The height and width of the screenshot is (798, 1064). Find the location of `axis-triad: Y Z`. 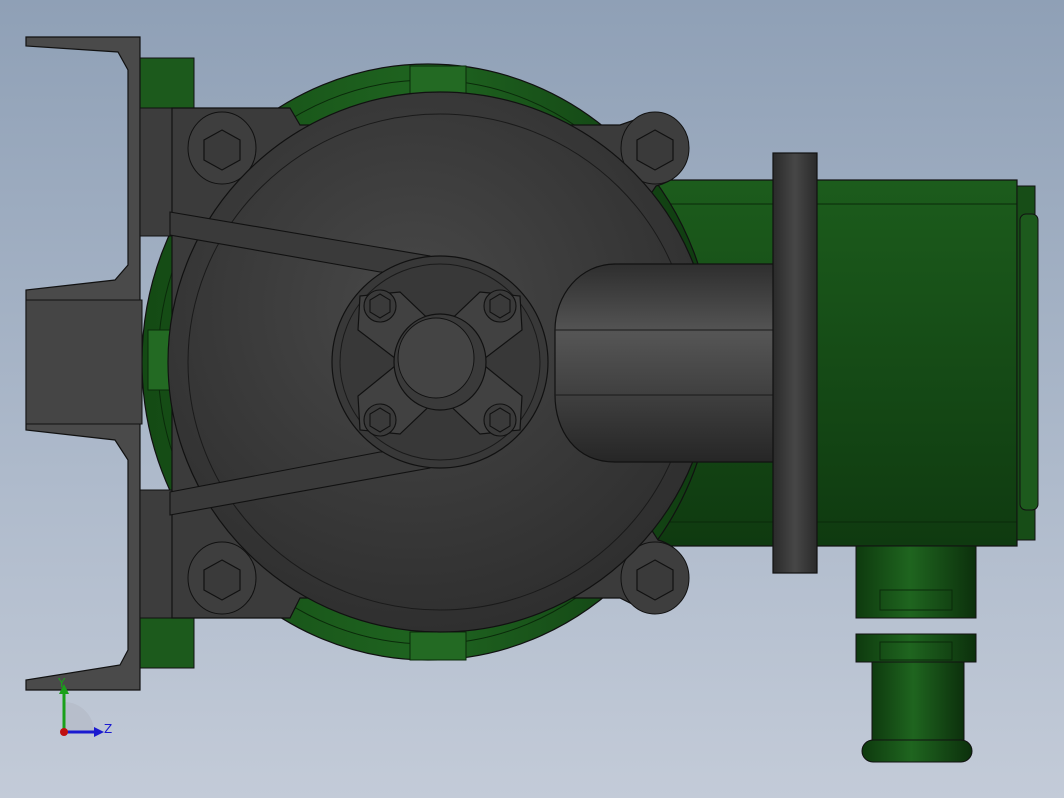

axis-triad: Y Z is located at coordinates (85, 712).